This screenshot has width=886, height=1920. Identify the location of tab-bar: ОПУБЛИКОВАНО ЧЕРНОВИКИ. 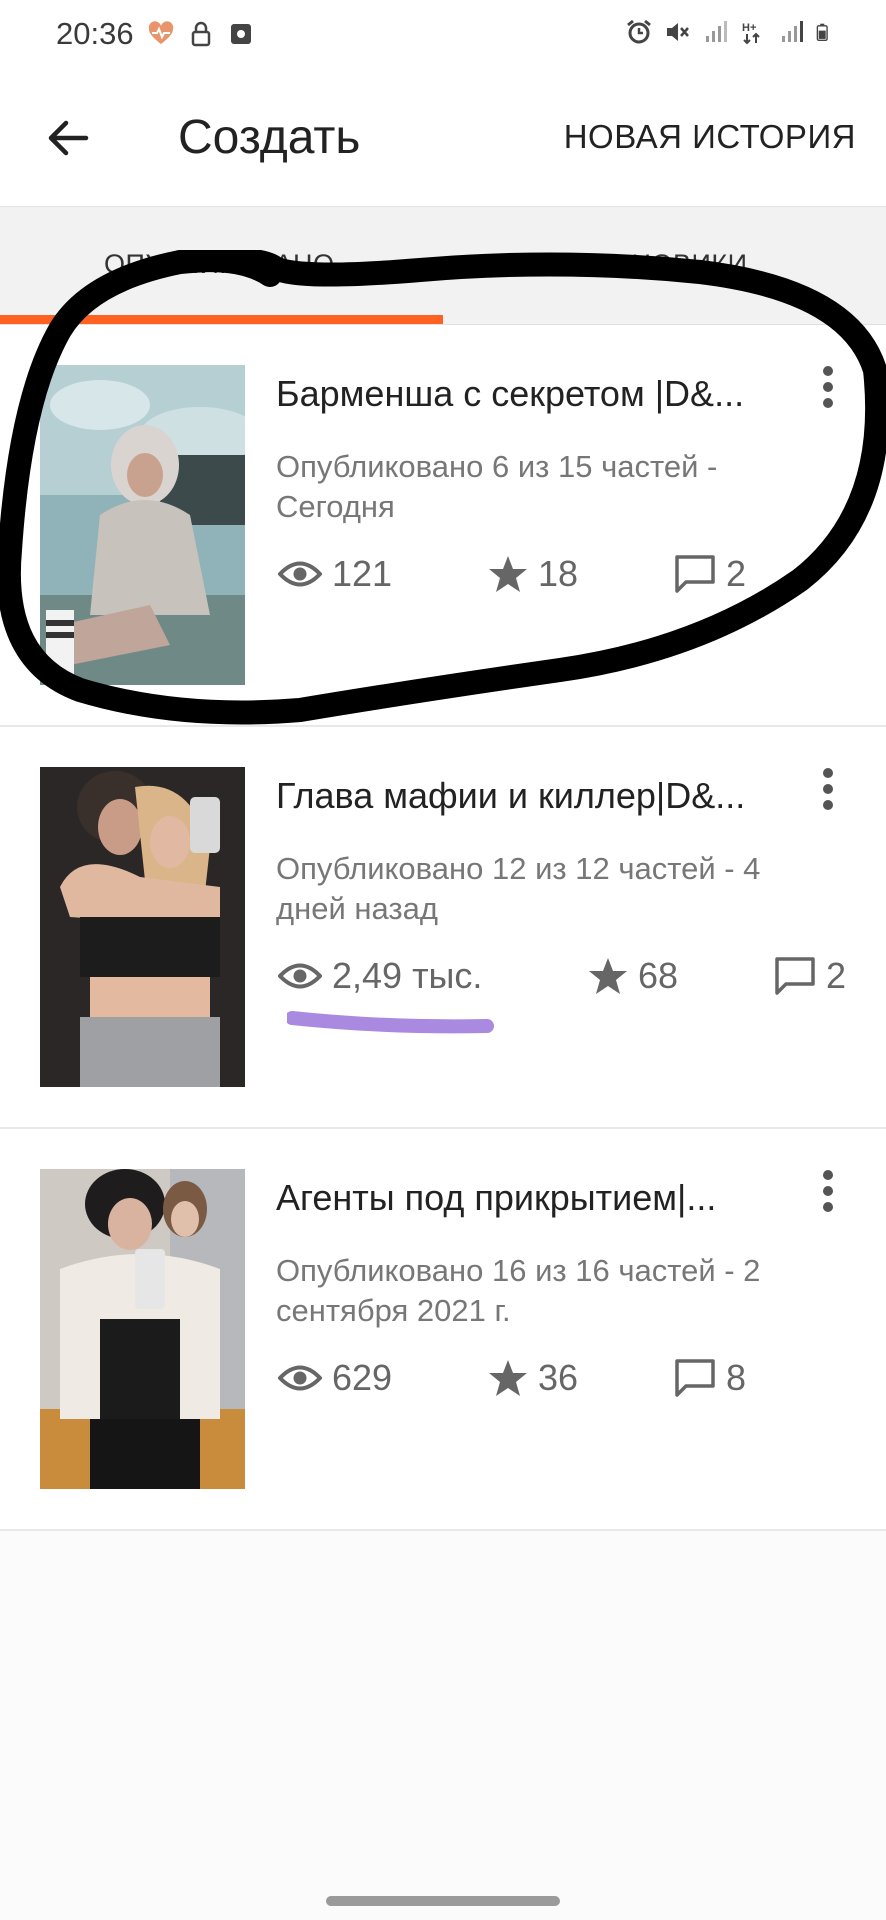
(443, 266).